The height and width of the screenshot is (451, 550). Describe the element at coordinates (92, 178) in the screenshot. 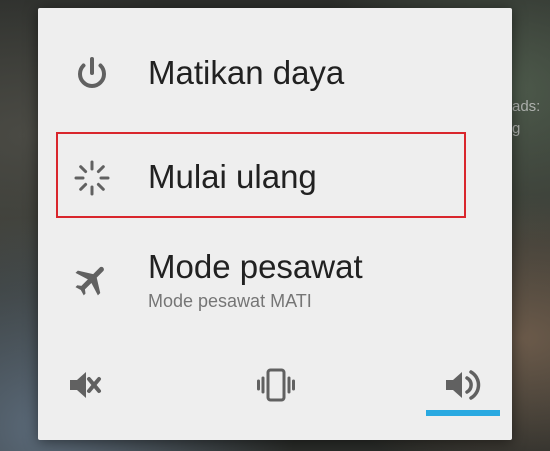

I see `restart-icon` at that location.